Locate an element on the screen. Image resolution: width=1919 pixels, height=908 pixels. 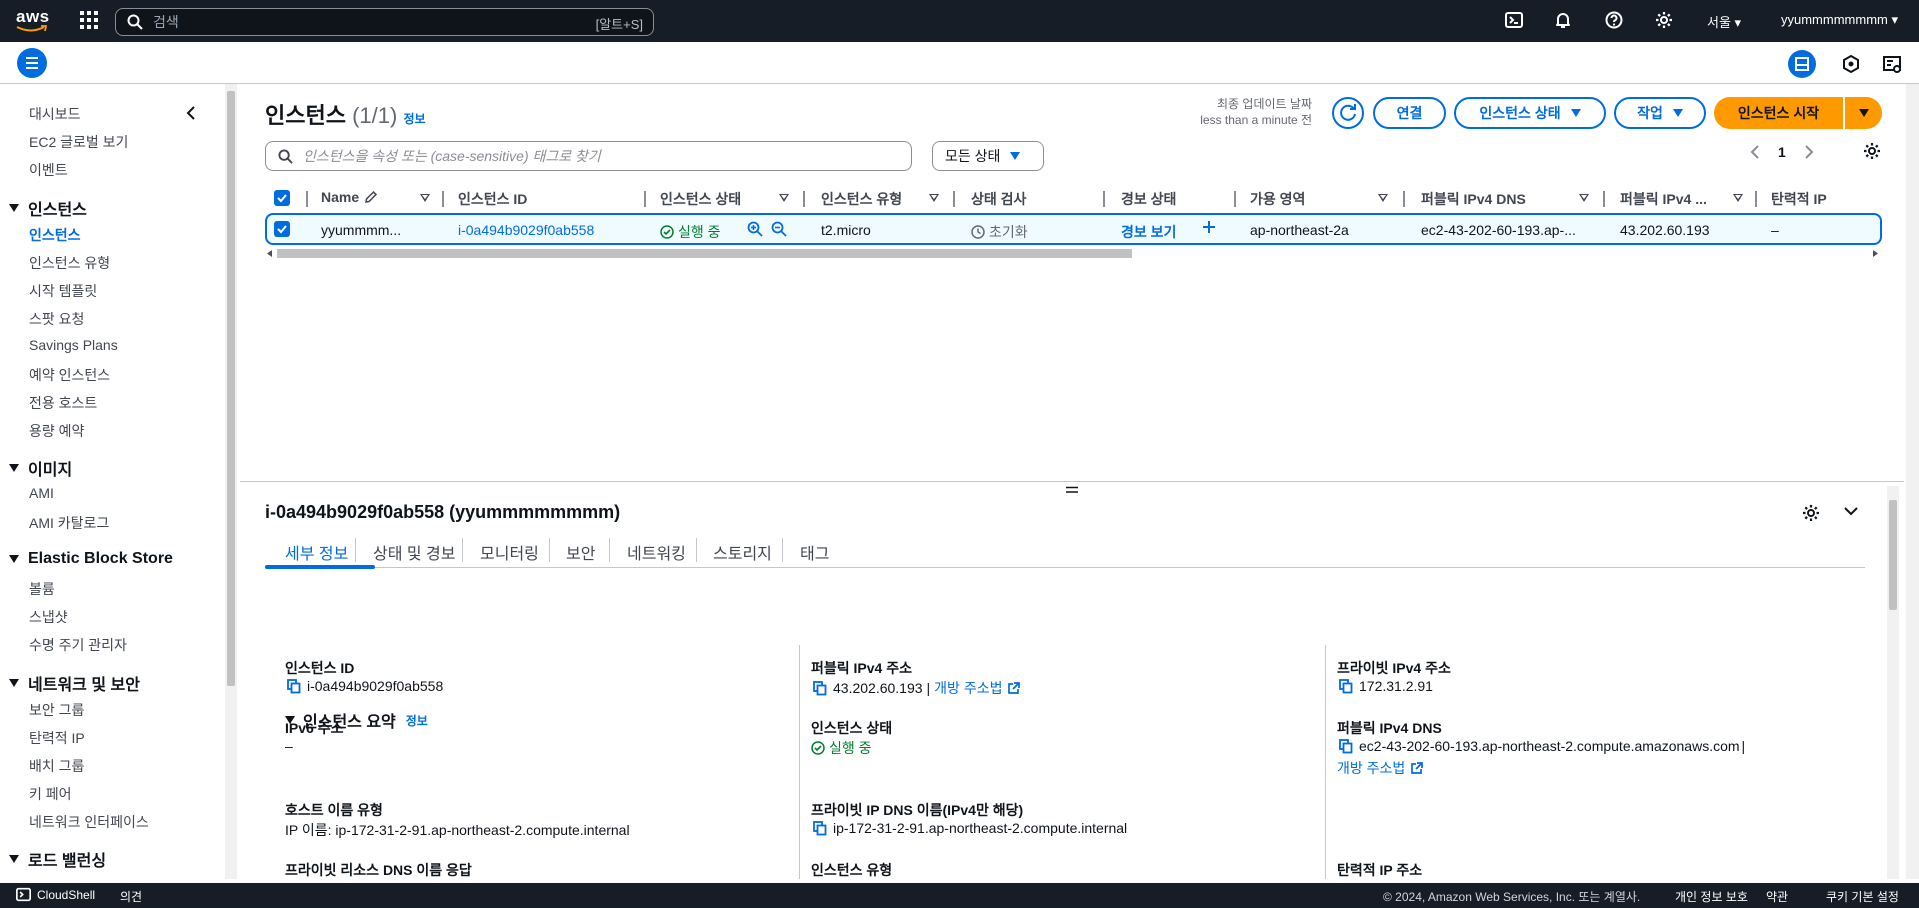
sidebar-item-dashboard: 대시보드 is located at coordinates (55, 114).